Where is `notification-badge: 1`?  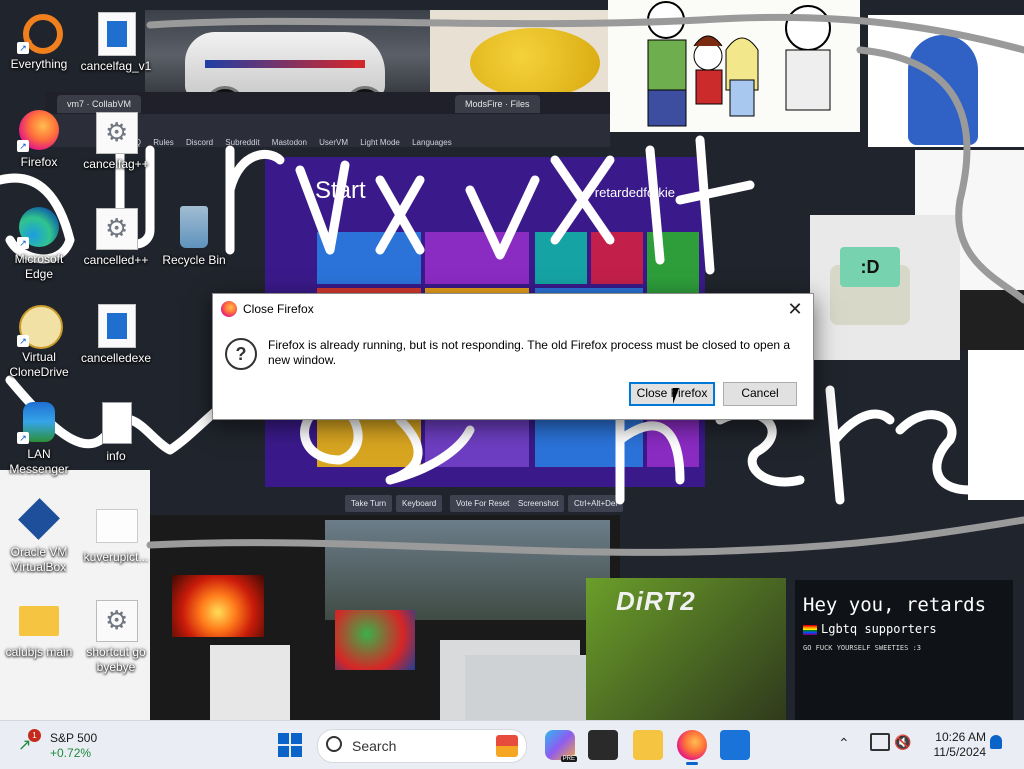 notification-badge: 1 is located at coordinates (34, 735).